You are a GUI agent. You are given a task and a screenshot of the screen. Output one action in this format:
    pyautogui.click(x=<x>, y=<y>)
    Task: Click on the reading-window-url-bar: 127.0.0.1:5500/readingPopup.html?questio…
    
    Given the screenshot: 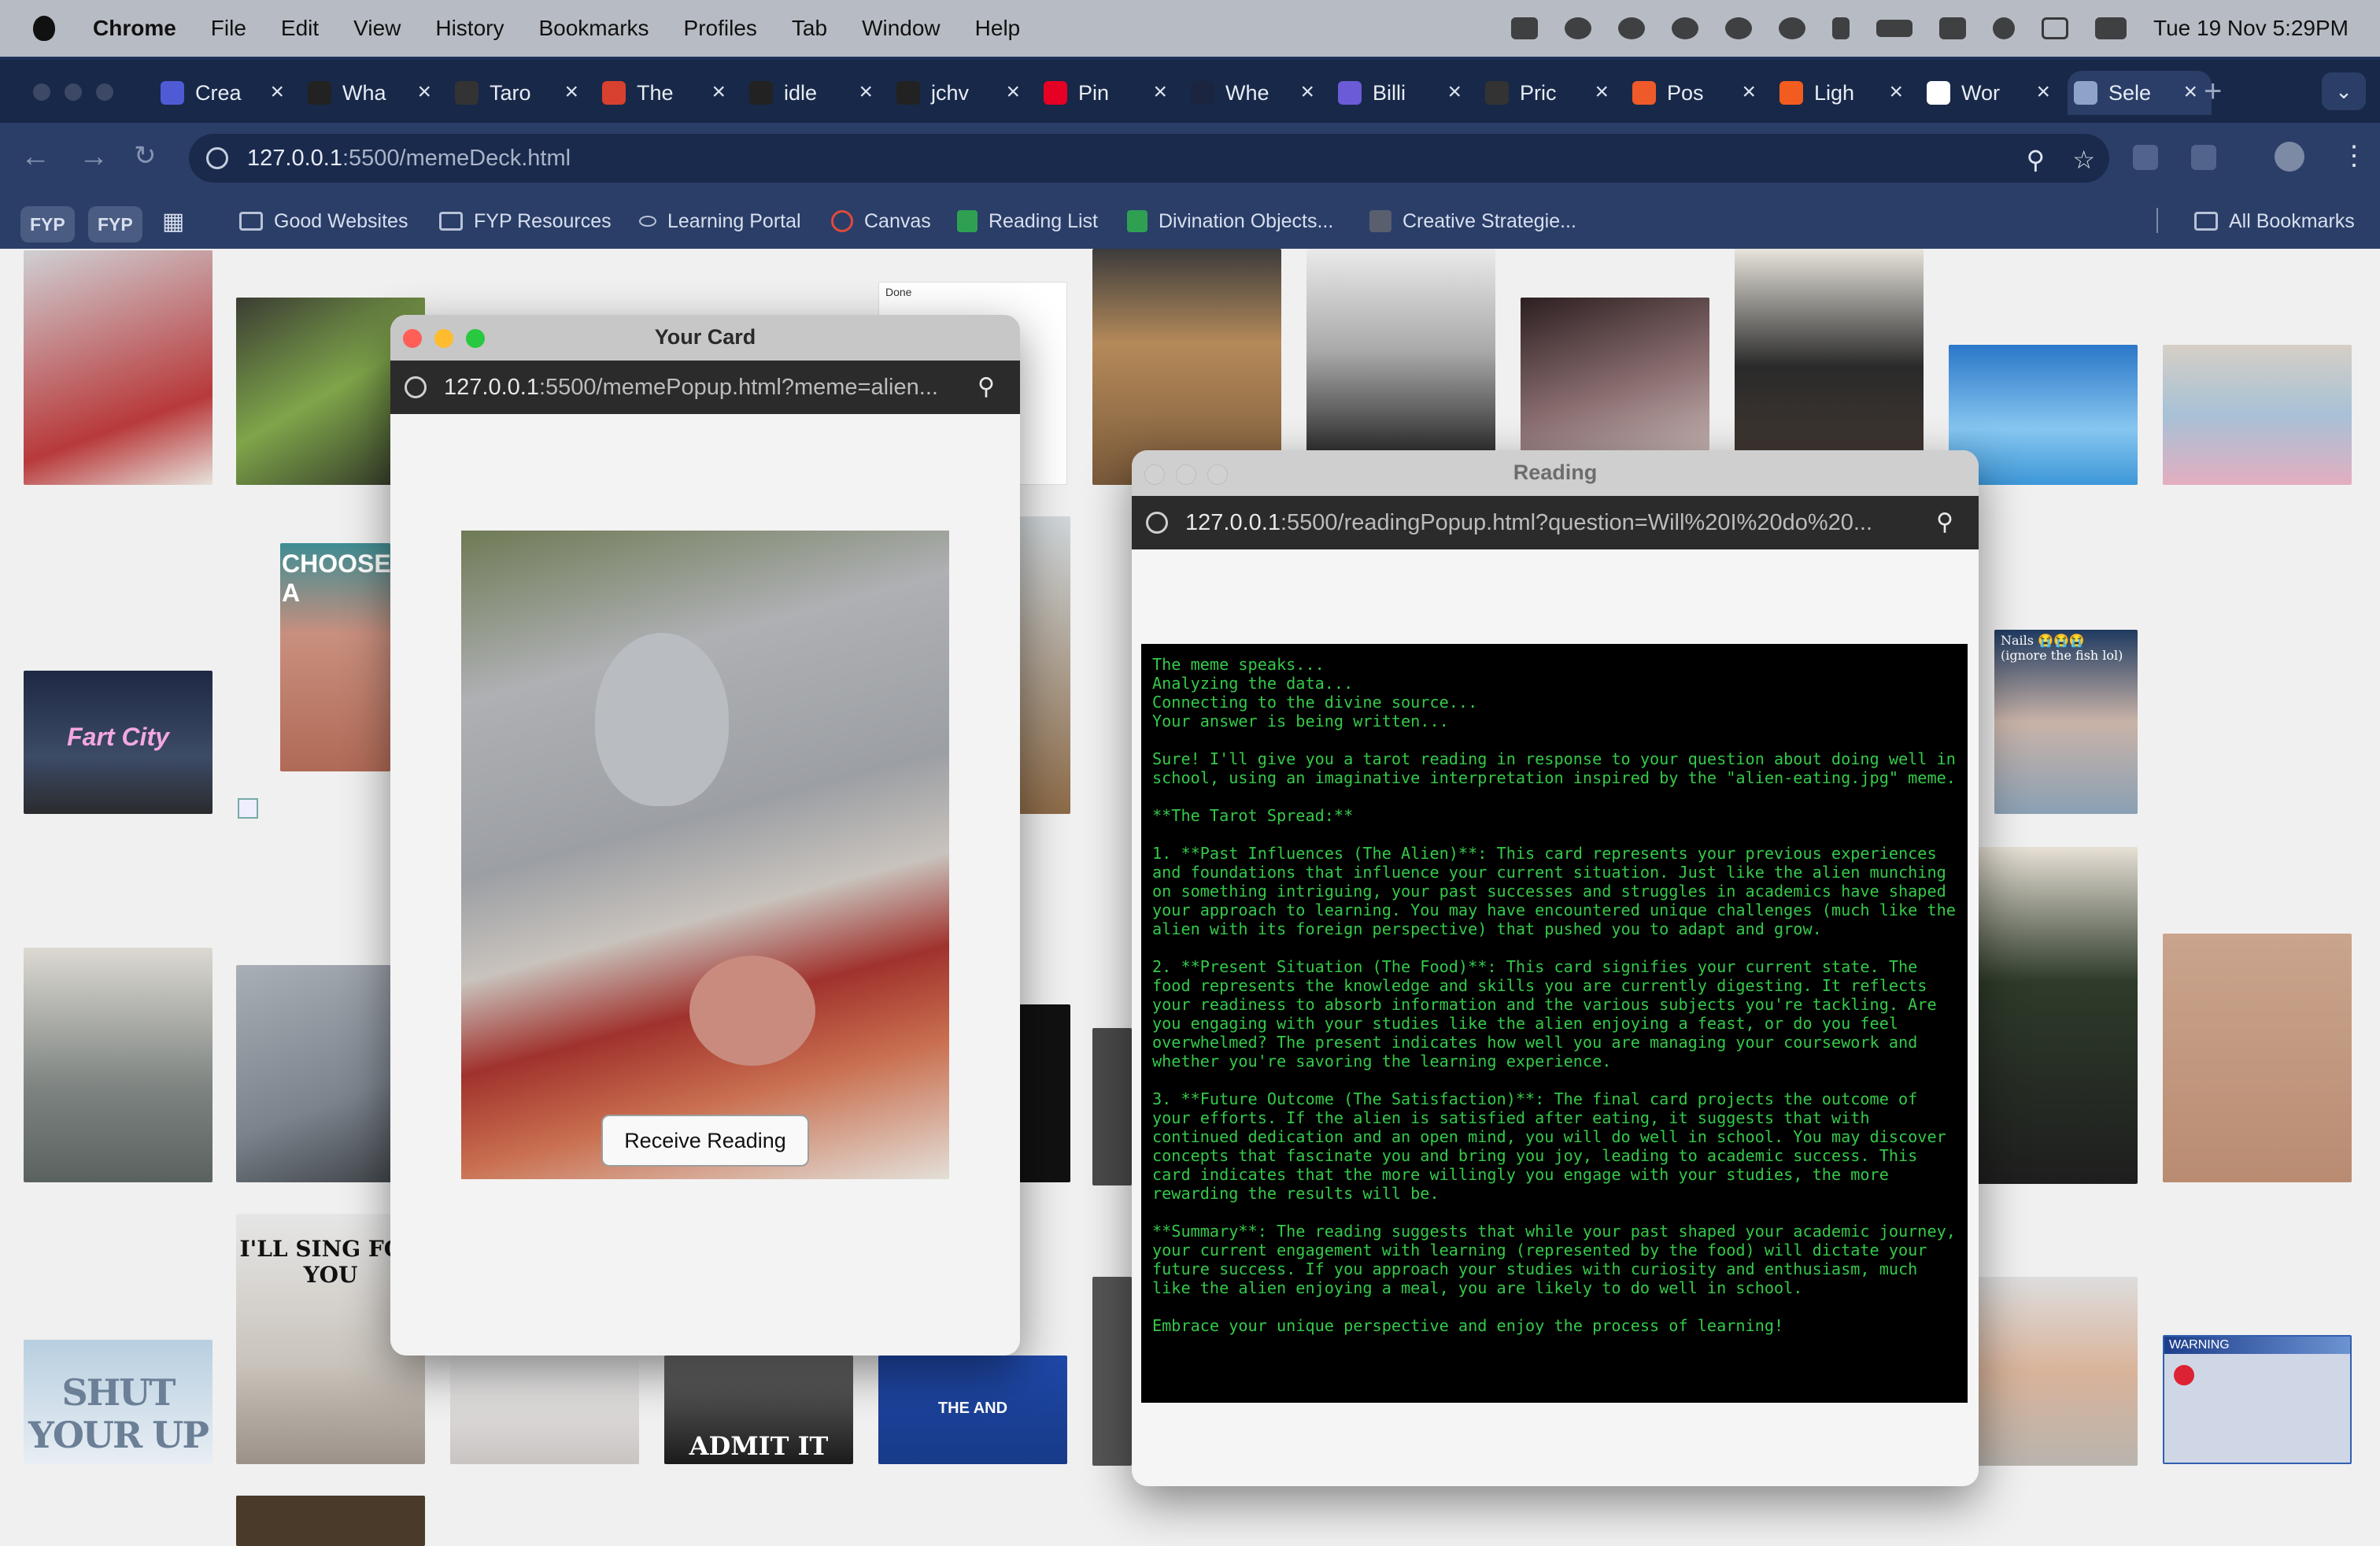 What is the action you would take?
    pyautogui.click(x=1555, y=522)
    